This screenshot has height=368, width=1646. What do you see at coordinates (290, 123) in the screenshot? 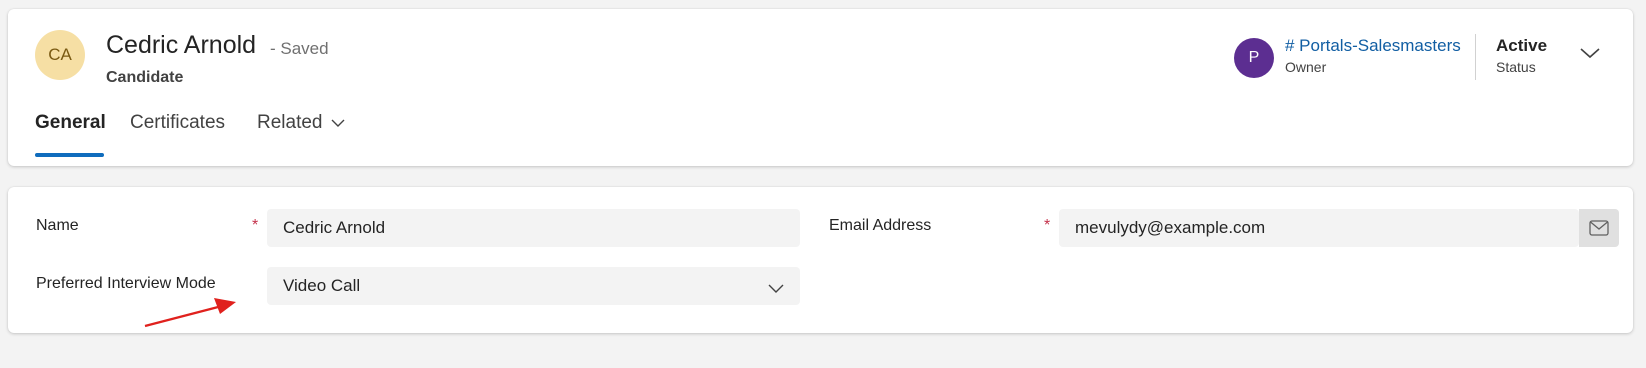
I see `tab-related-label: Related` at bounding box center [290, 123].